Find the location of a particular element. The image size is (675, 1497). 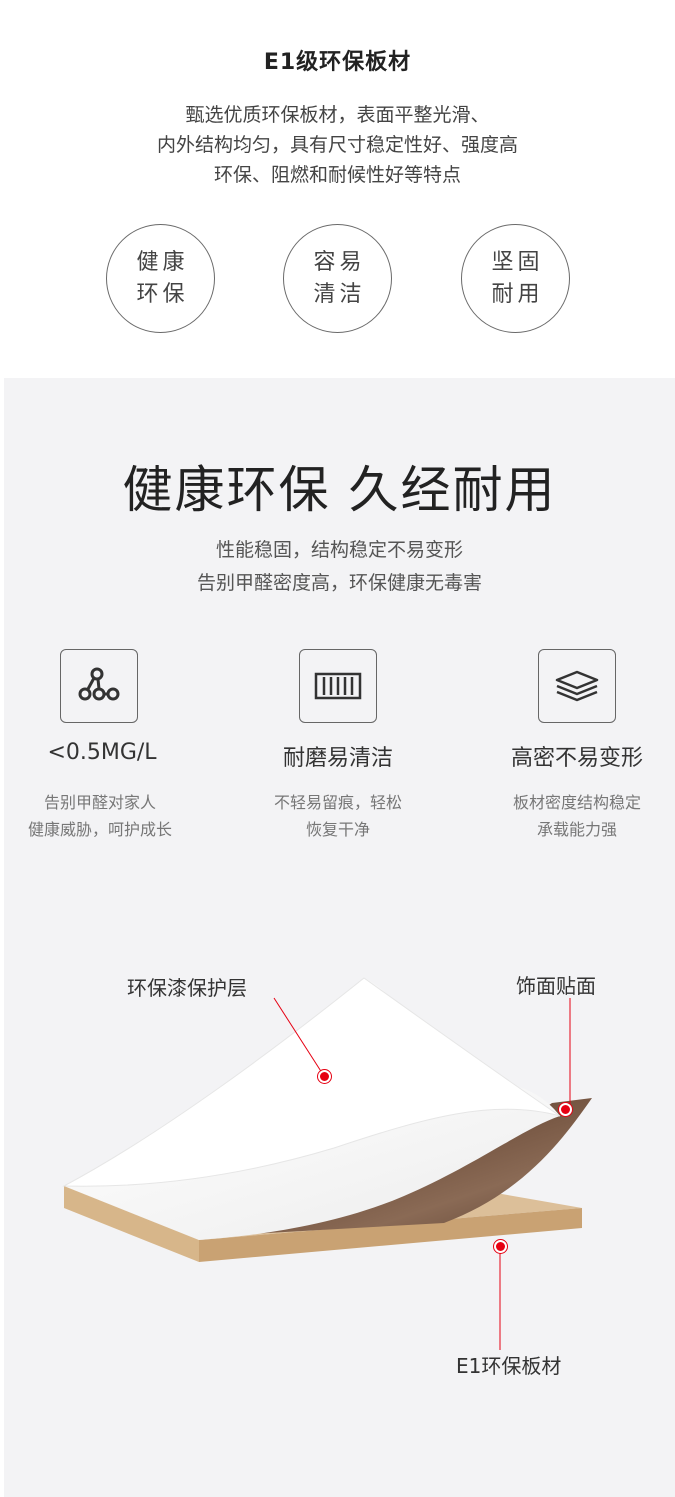

feature-description: 不轻易留痕，轻松 恢复干净 is located at coordinates (338, 816).